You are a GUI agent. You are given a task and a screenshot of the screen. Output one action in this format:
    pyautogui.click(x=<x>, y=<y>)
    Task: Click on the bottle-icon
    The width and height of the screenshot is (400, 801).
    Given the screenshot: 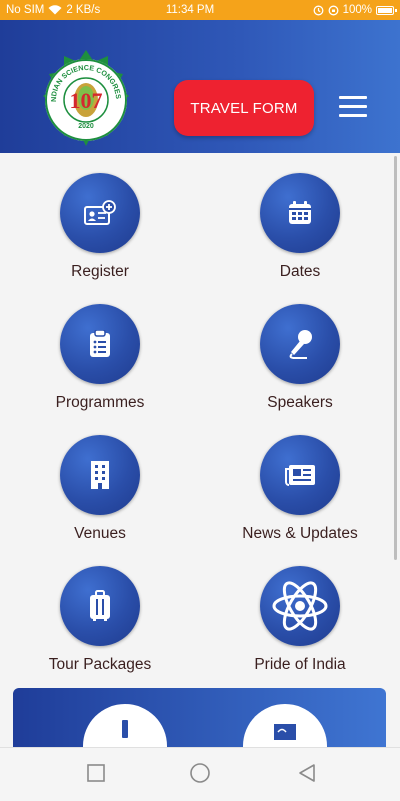 What is the action you would take?
    pyautogui.click(x=125, y=729)
    